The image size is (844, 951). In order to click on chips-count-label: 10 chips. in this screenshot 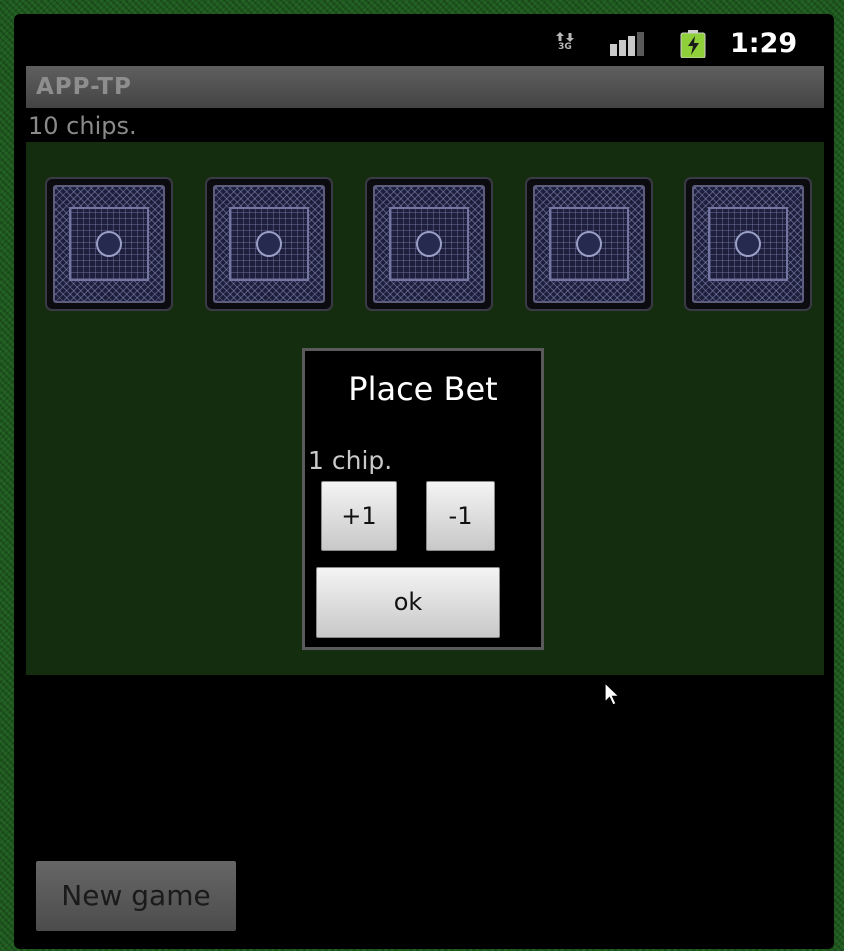, I will do `click(82, 126)`.